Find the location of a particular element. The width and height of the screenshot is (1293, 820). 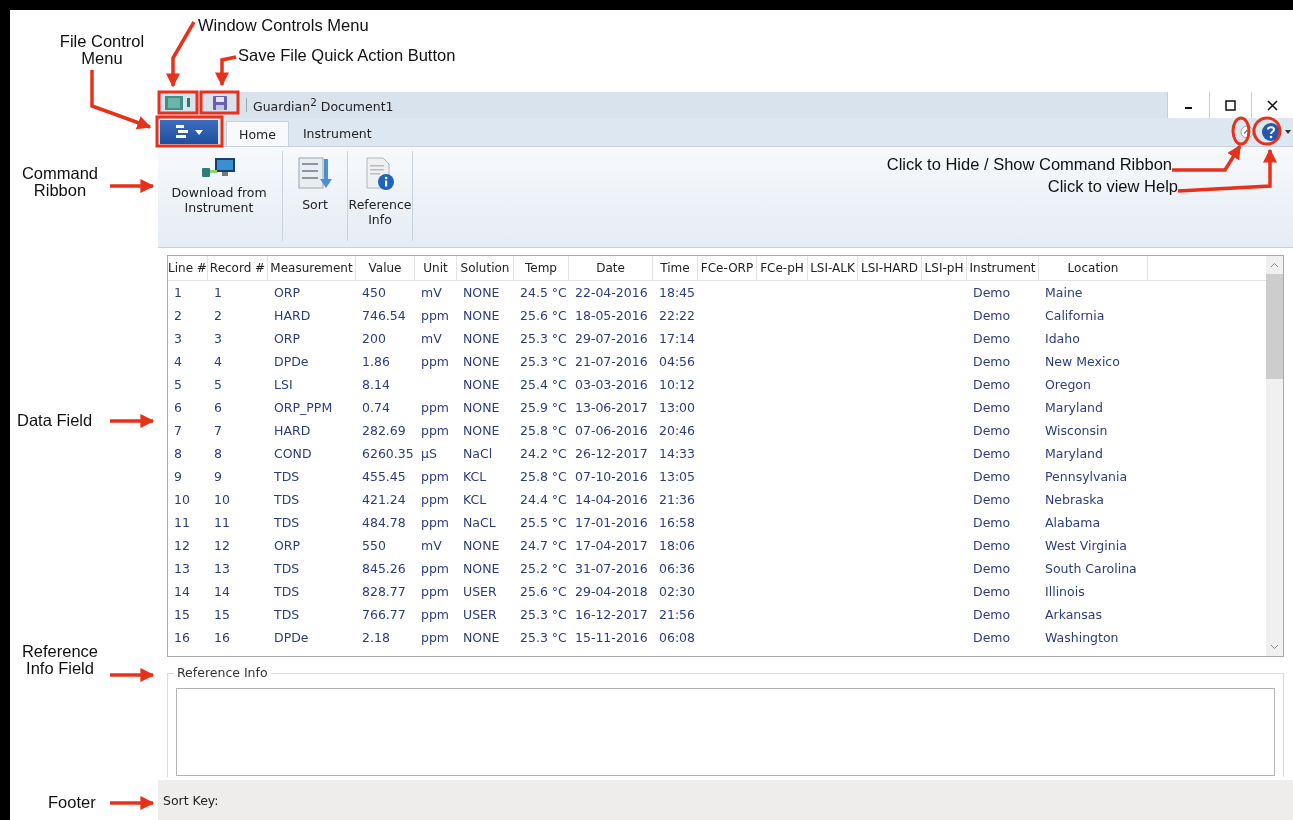

table-cell-text: 8 is located at coordinates (218, 453).